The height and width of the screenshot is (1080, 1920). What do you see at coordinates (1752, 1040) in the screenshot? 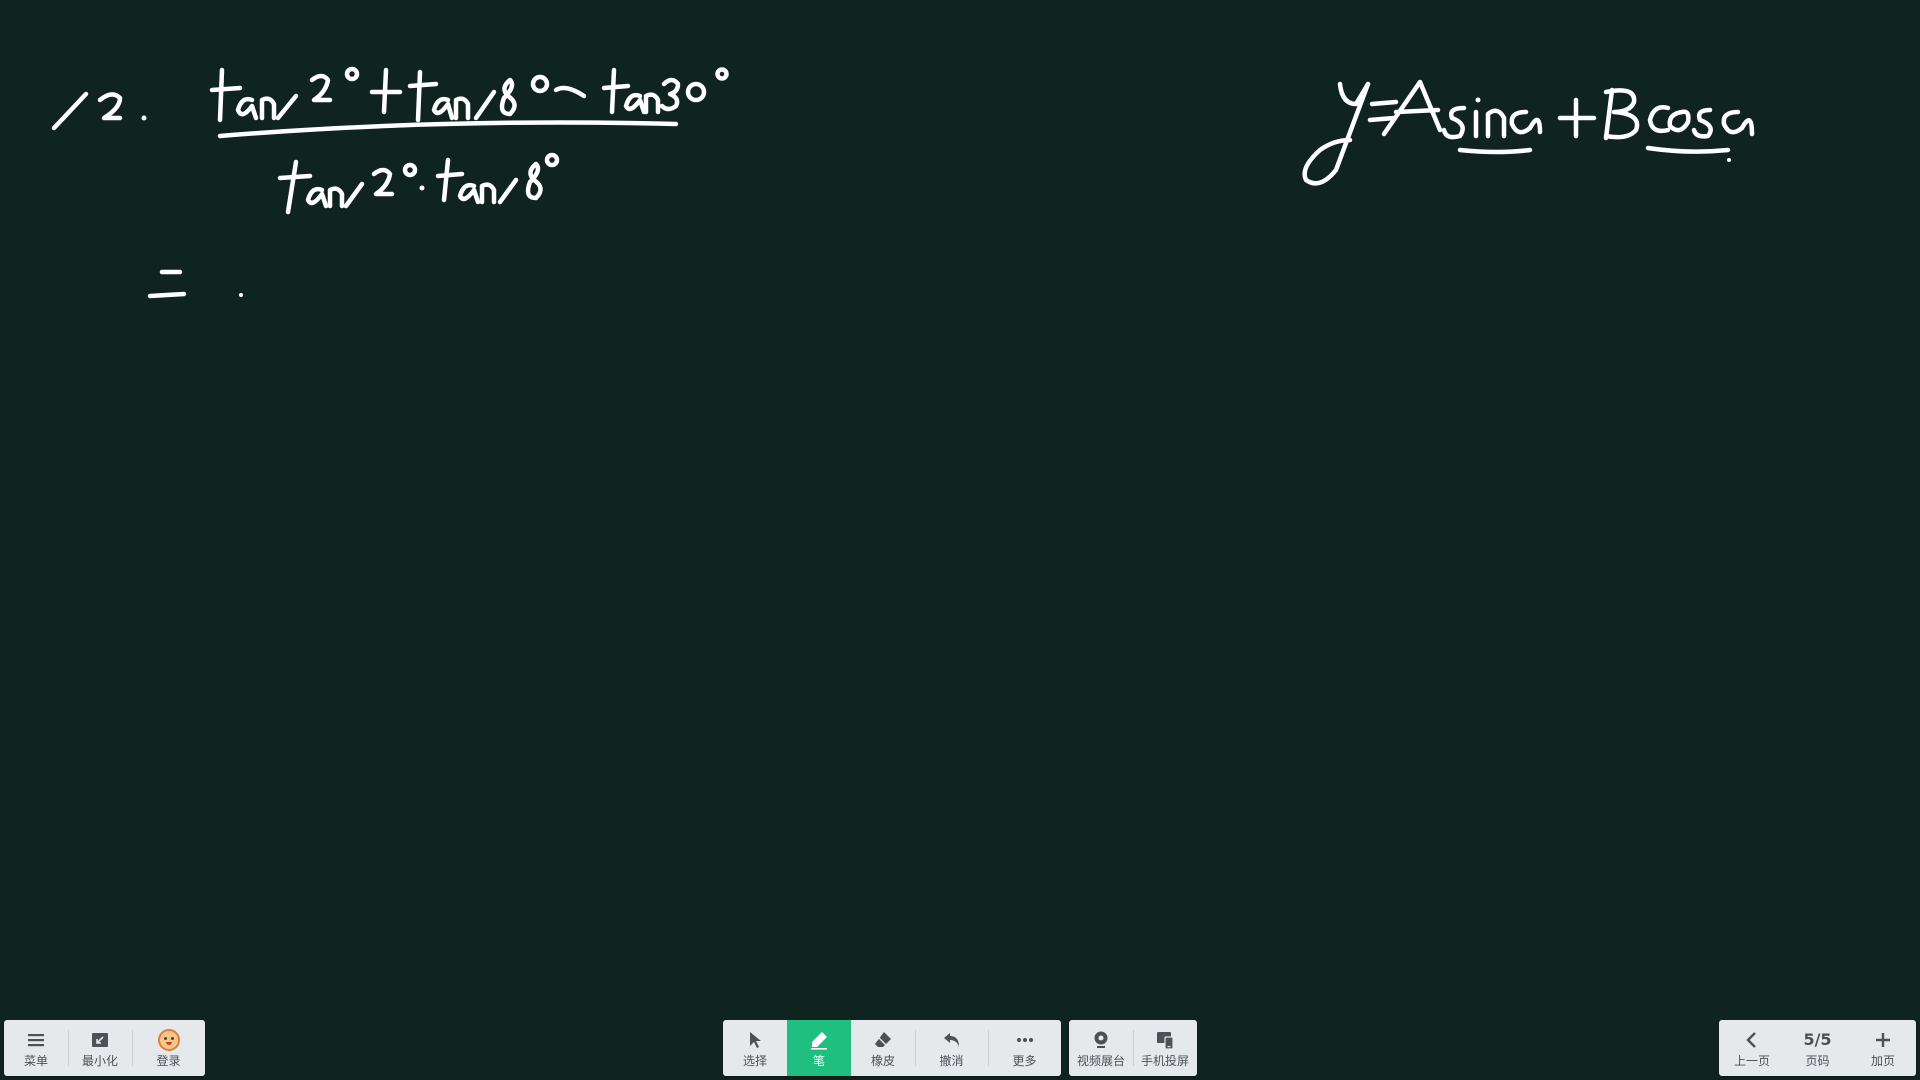
I see `chevron-left-icon` at bounding box center [1752, 1040].